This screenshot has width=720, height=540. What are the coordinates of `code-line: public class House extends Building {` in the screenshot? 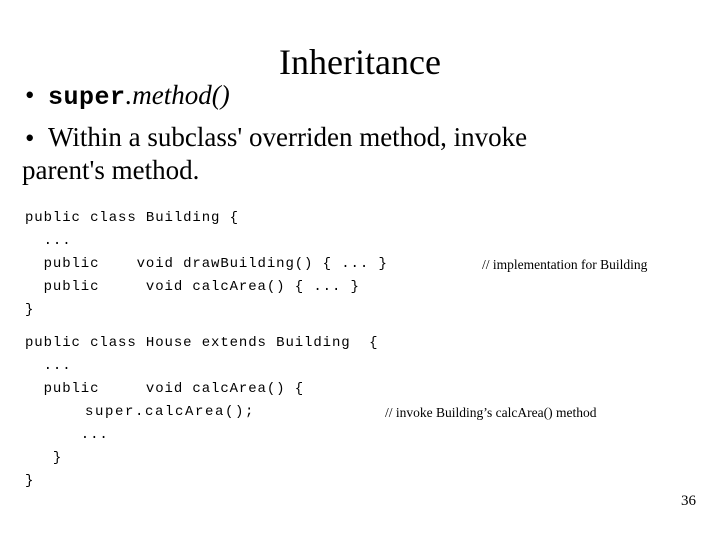 It's located at (365, 343).